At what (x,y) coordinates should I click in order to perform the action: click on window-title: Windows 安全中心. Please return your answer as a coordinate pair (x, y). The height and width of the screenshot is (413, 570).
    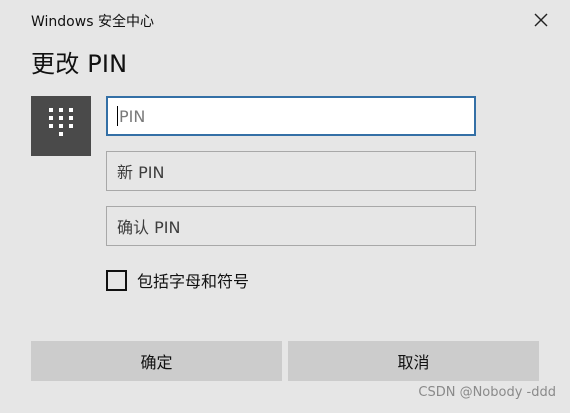
    Looking at the image, I should click on (92, 22).